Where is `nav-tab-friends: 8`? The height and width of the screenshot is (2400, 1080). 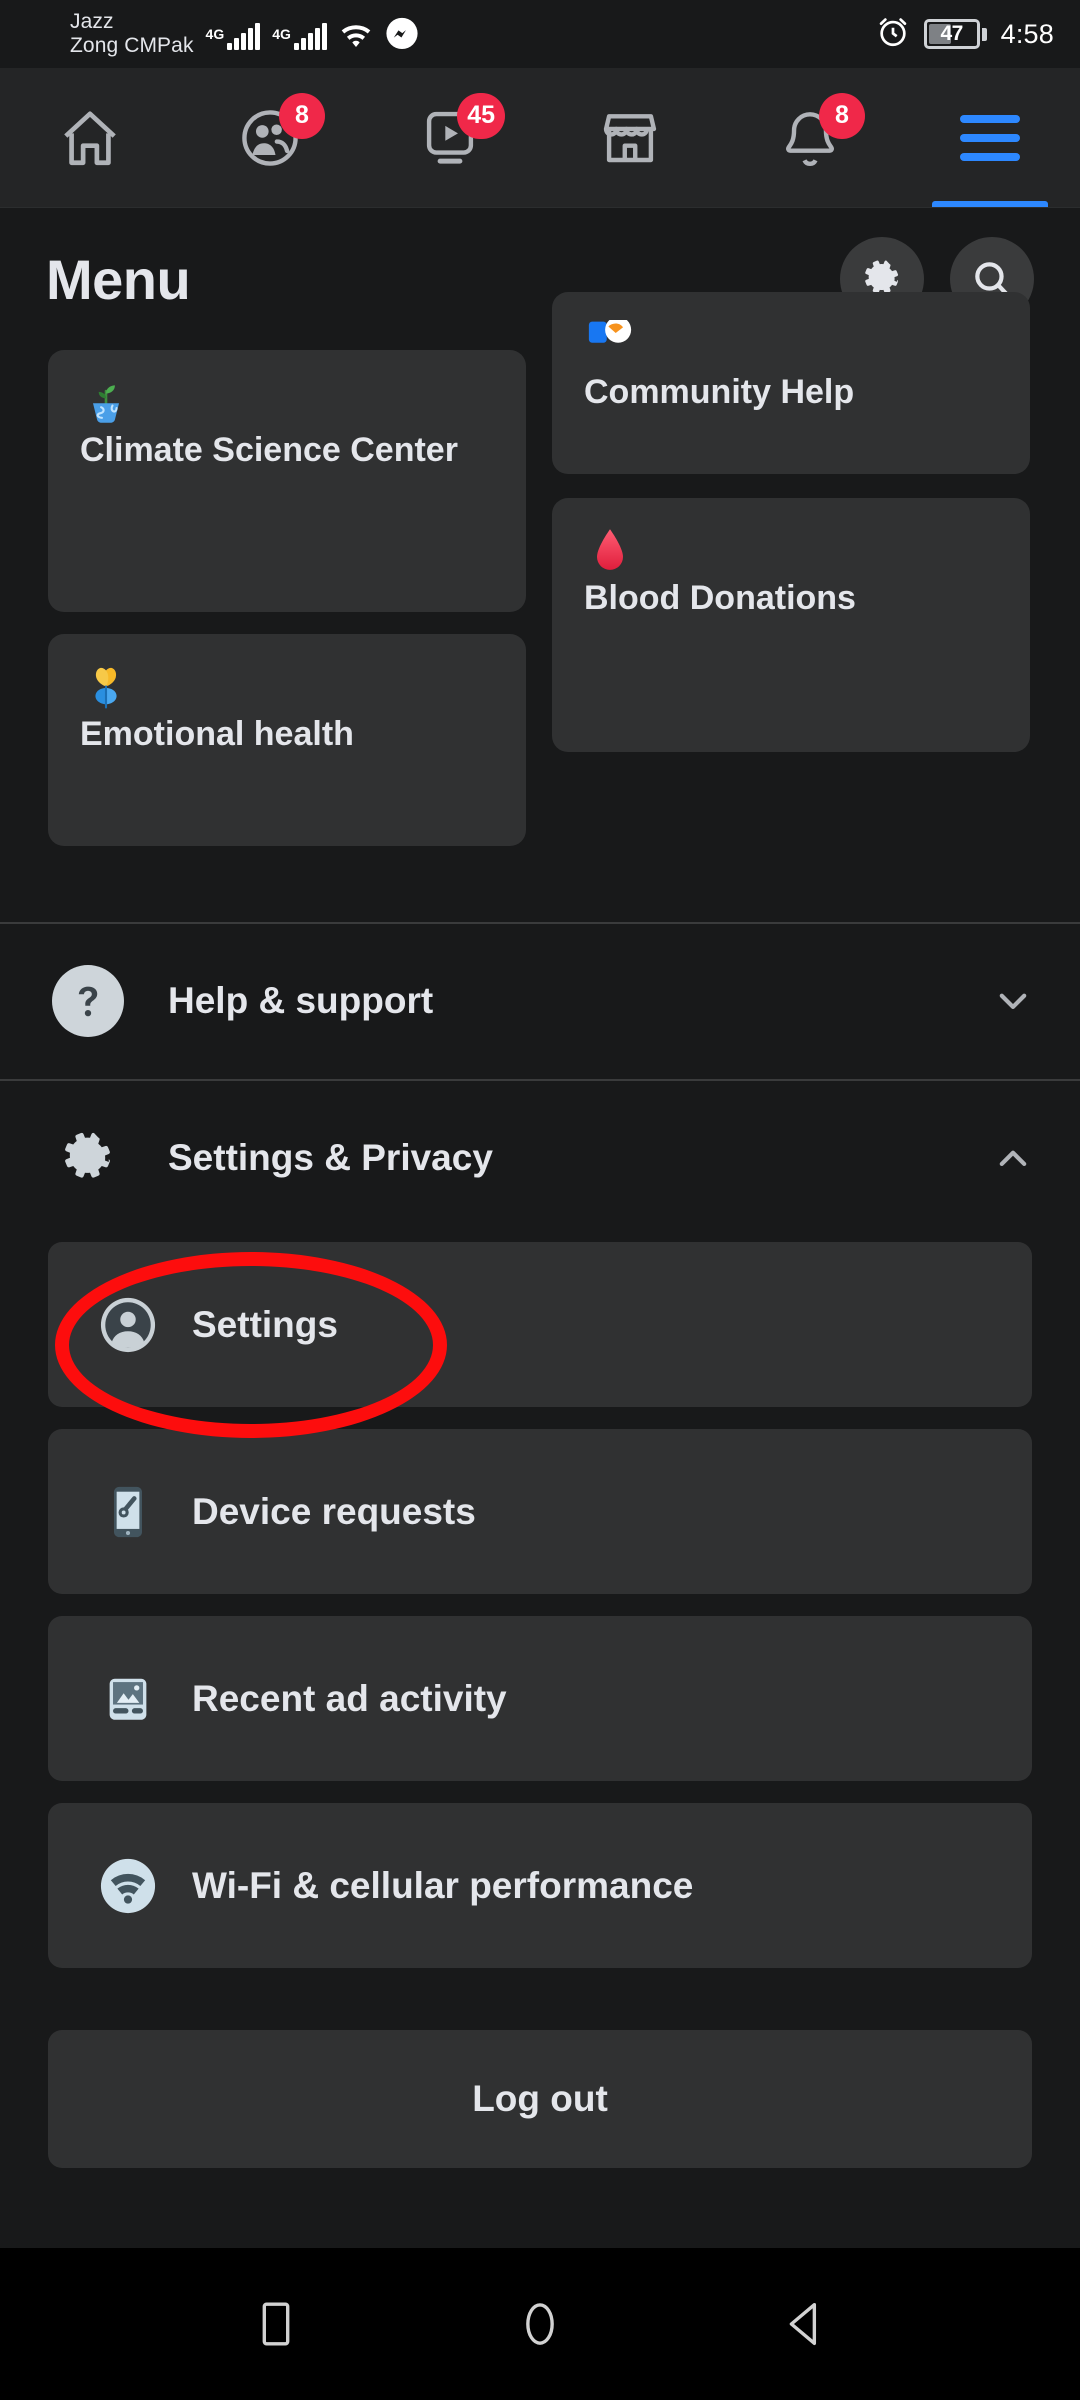
nav-tab-friends: 8 is located at coordinates (270, 137).